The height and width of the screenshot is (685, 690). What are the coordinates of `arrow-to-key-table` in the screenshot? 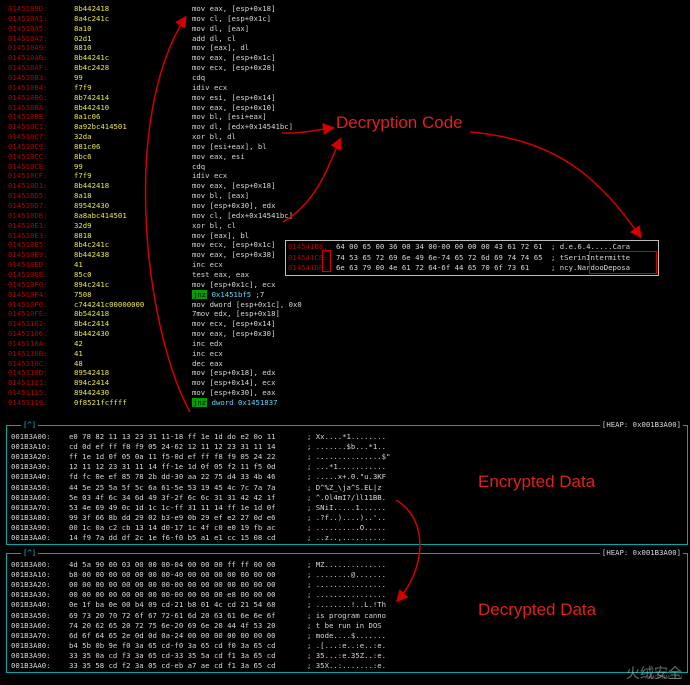 It's located at (555, 185).